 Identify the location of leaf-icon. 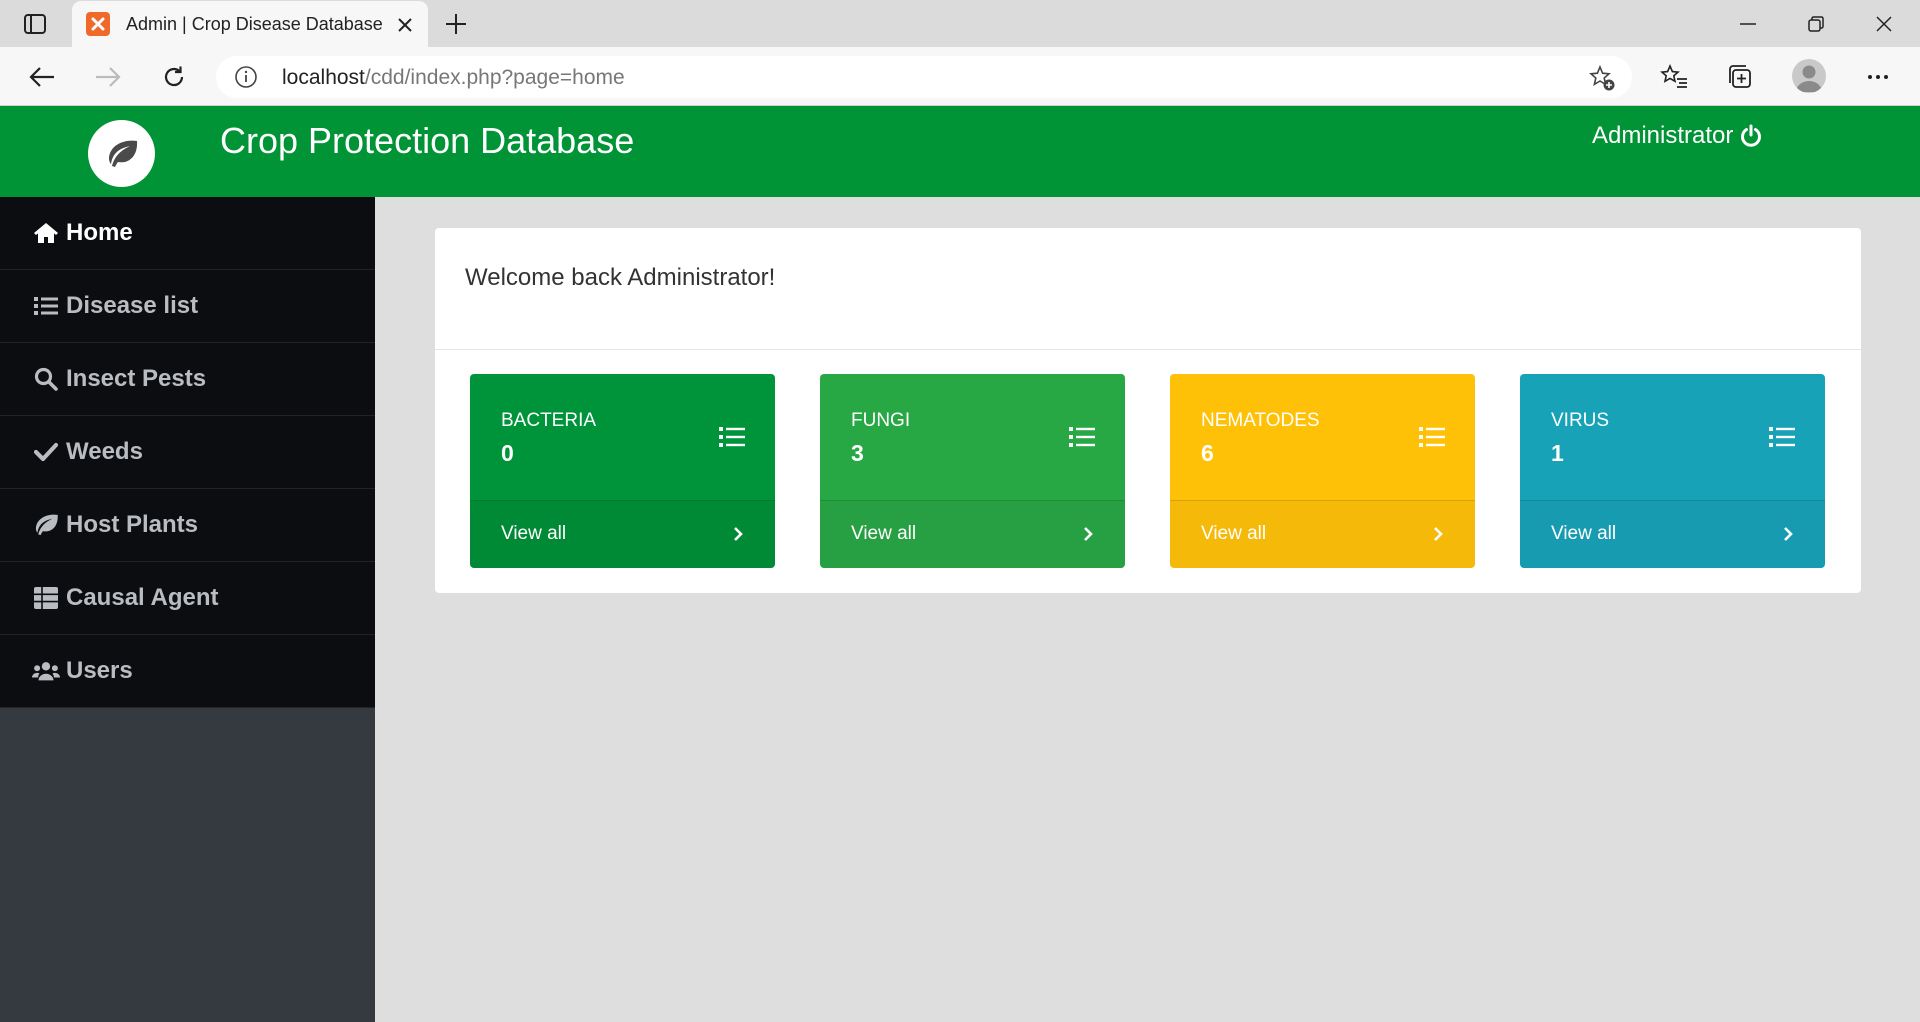
(46, 525).